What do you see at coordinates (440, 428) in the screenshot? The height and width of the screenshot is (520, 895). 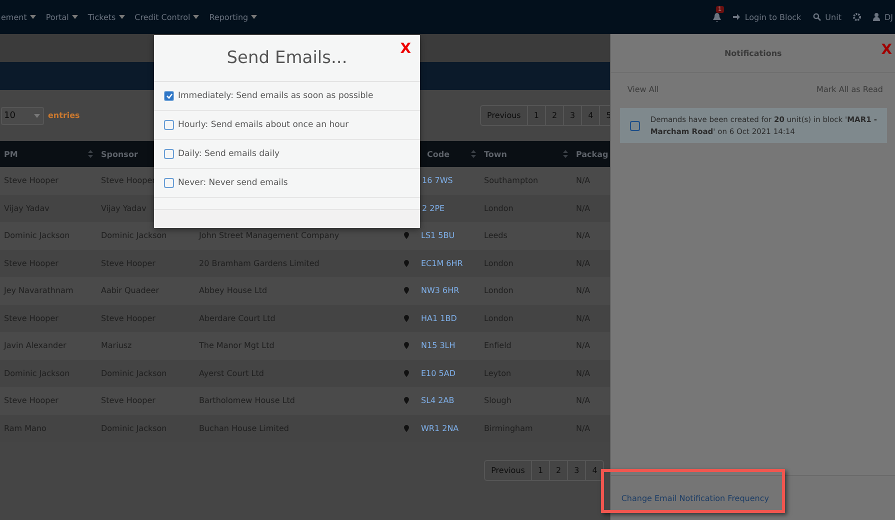 I see `postcode-link: WR1 2NA` at bounding box center [440, 428].